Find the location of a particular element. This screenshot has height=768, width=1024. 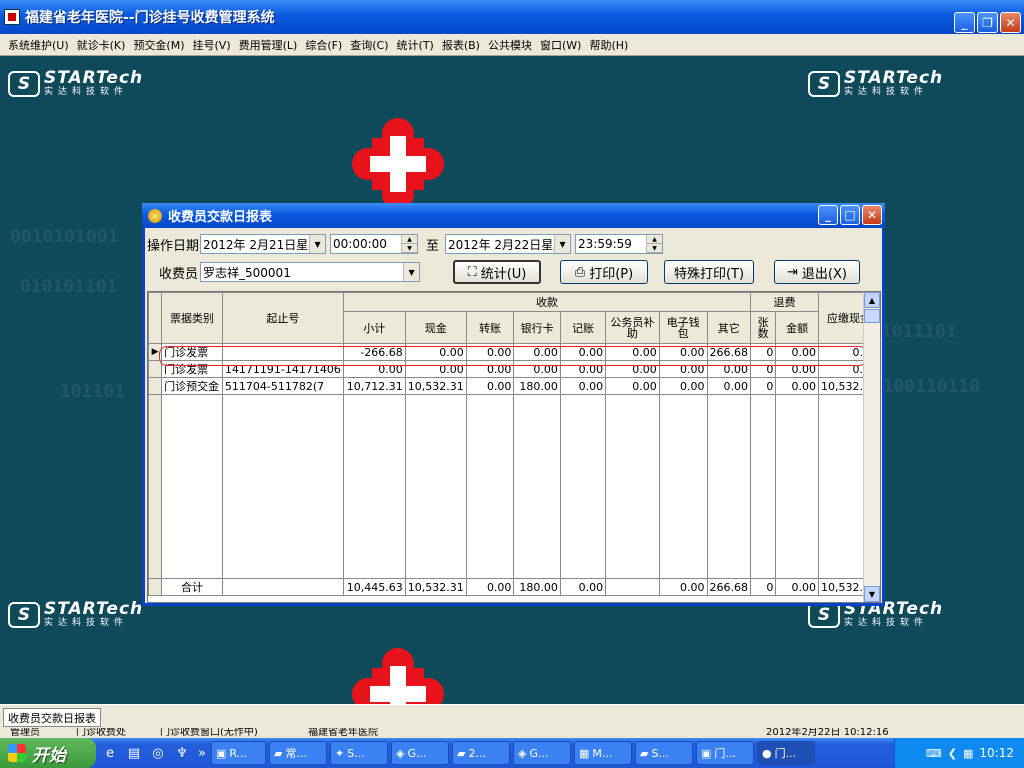

menu-help: 帮助(H) is located at coordinates (608, 45).